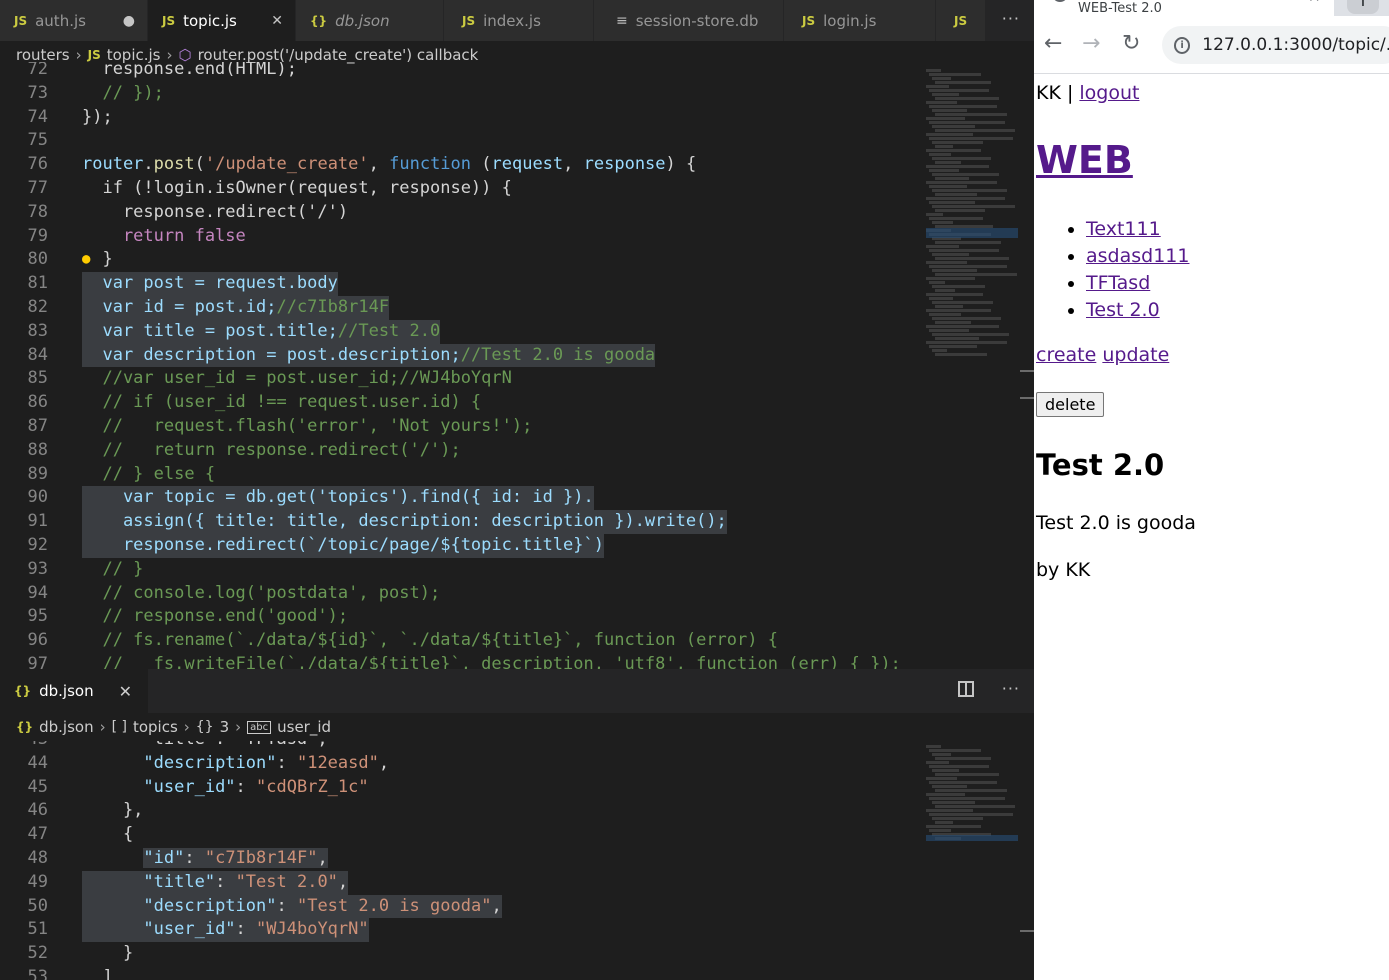 This screenshot has height=980, width=1389. Describe the element at coordinates (1066, 355) in the screenshot. I see `create-link: create` at that location.